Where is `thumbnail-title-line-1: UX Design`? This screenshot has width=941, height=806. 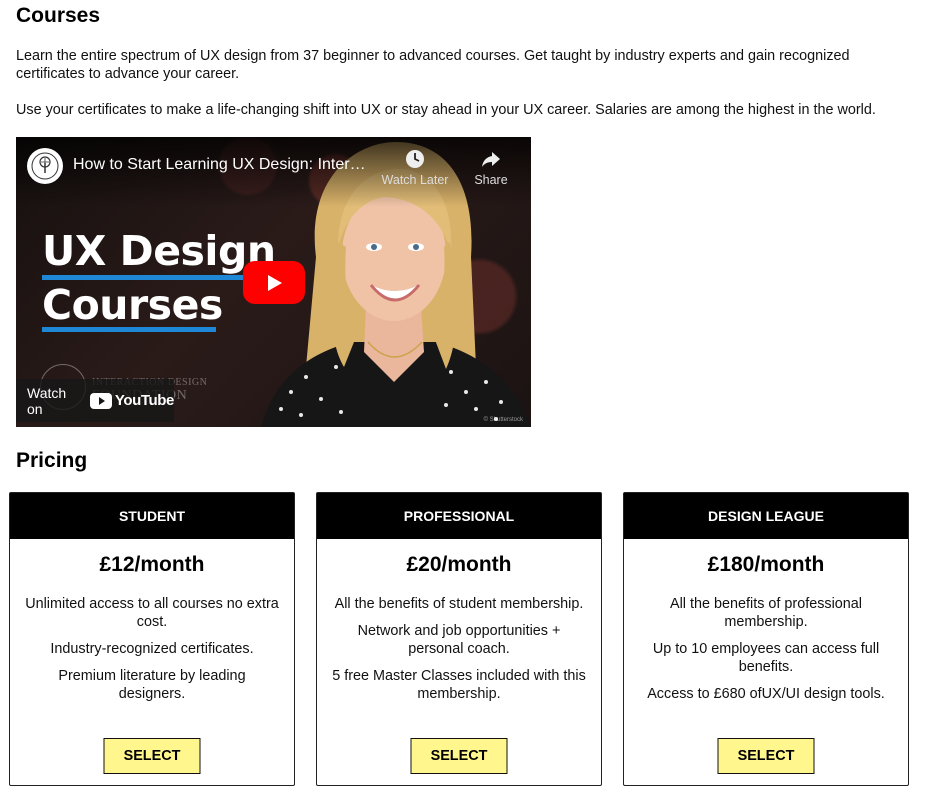
thumbnail-title-line-1: UX Design is located at coordinates (159, 251).